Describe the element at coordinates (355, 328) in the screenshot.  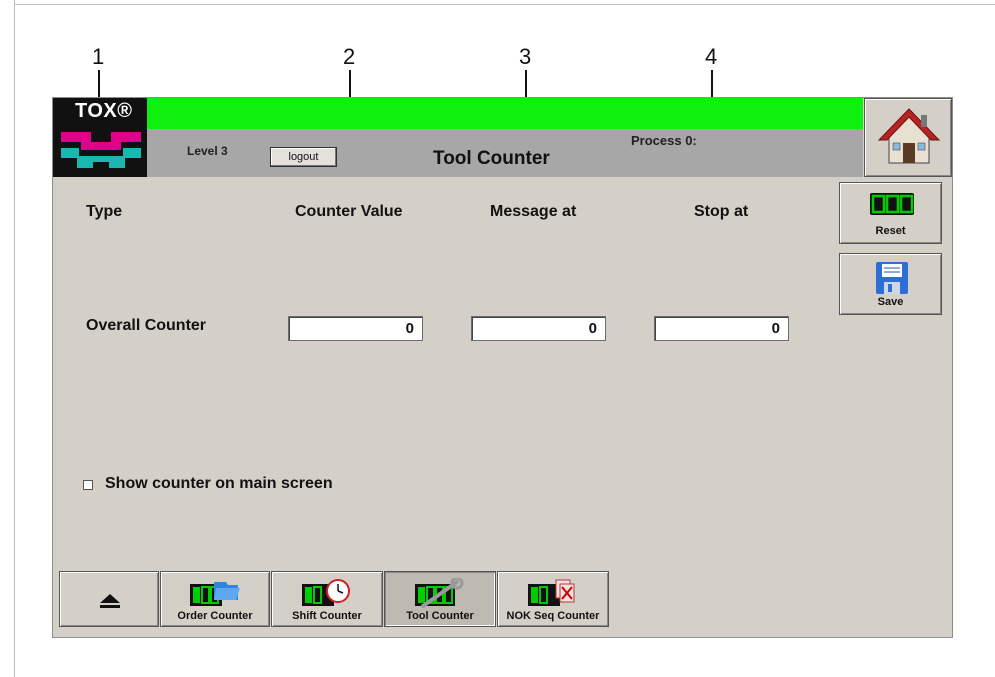
I see `counter-value-field: 0` at that location.